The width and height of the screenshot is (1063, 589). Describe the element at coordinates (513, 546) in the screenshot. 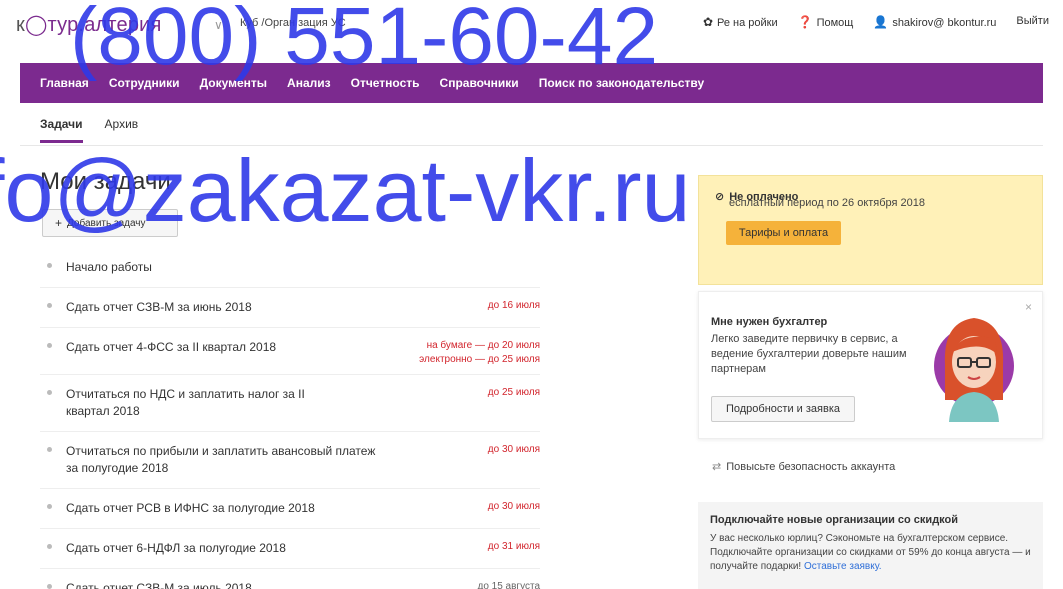

I see `task-deadline: до 31 июля` at that location.